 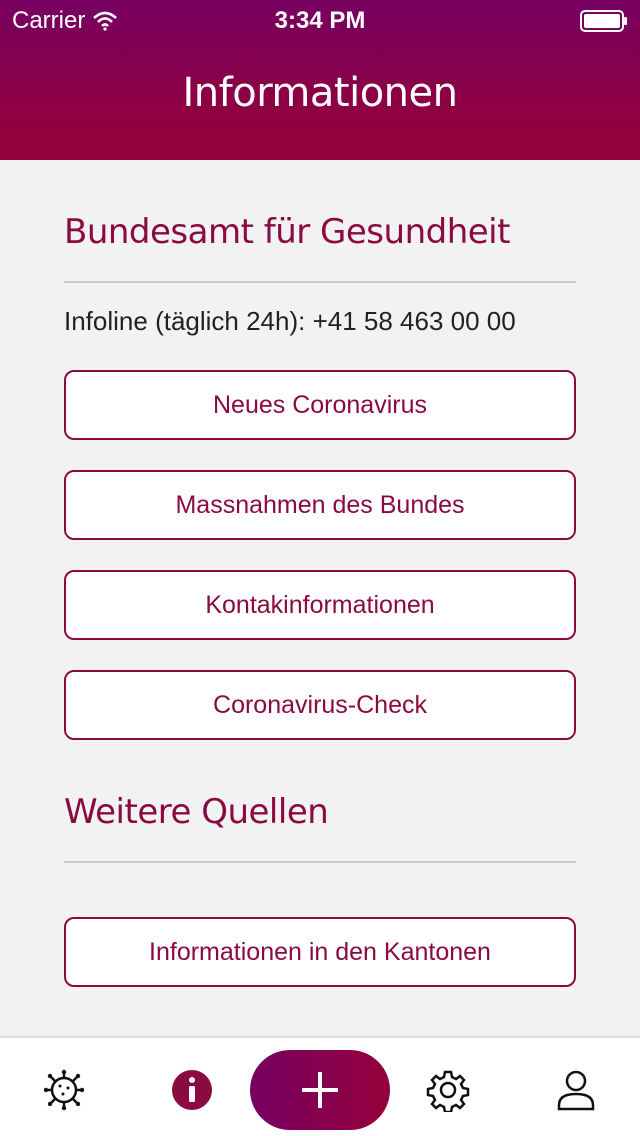 I want to click on infoline-text: Infoline (täglich 24h): +41 58 463 00 00, so click(x=290, y=321).